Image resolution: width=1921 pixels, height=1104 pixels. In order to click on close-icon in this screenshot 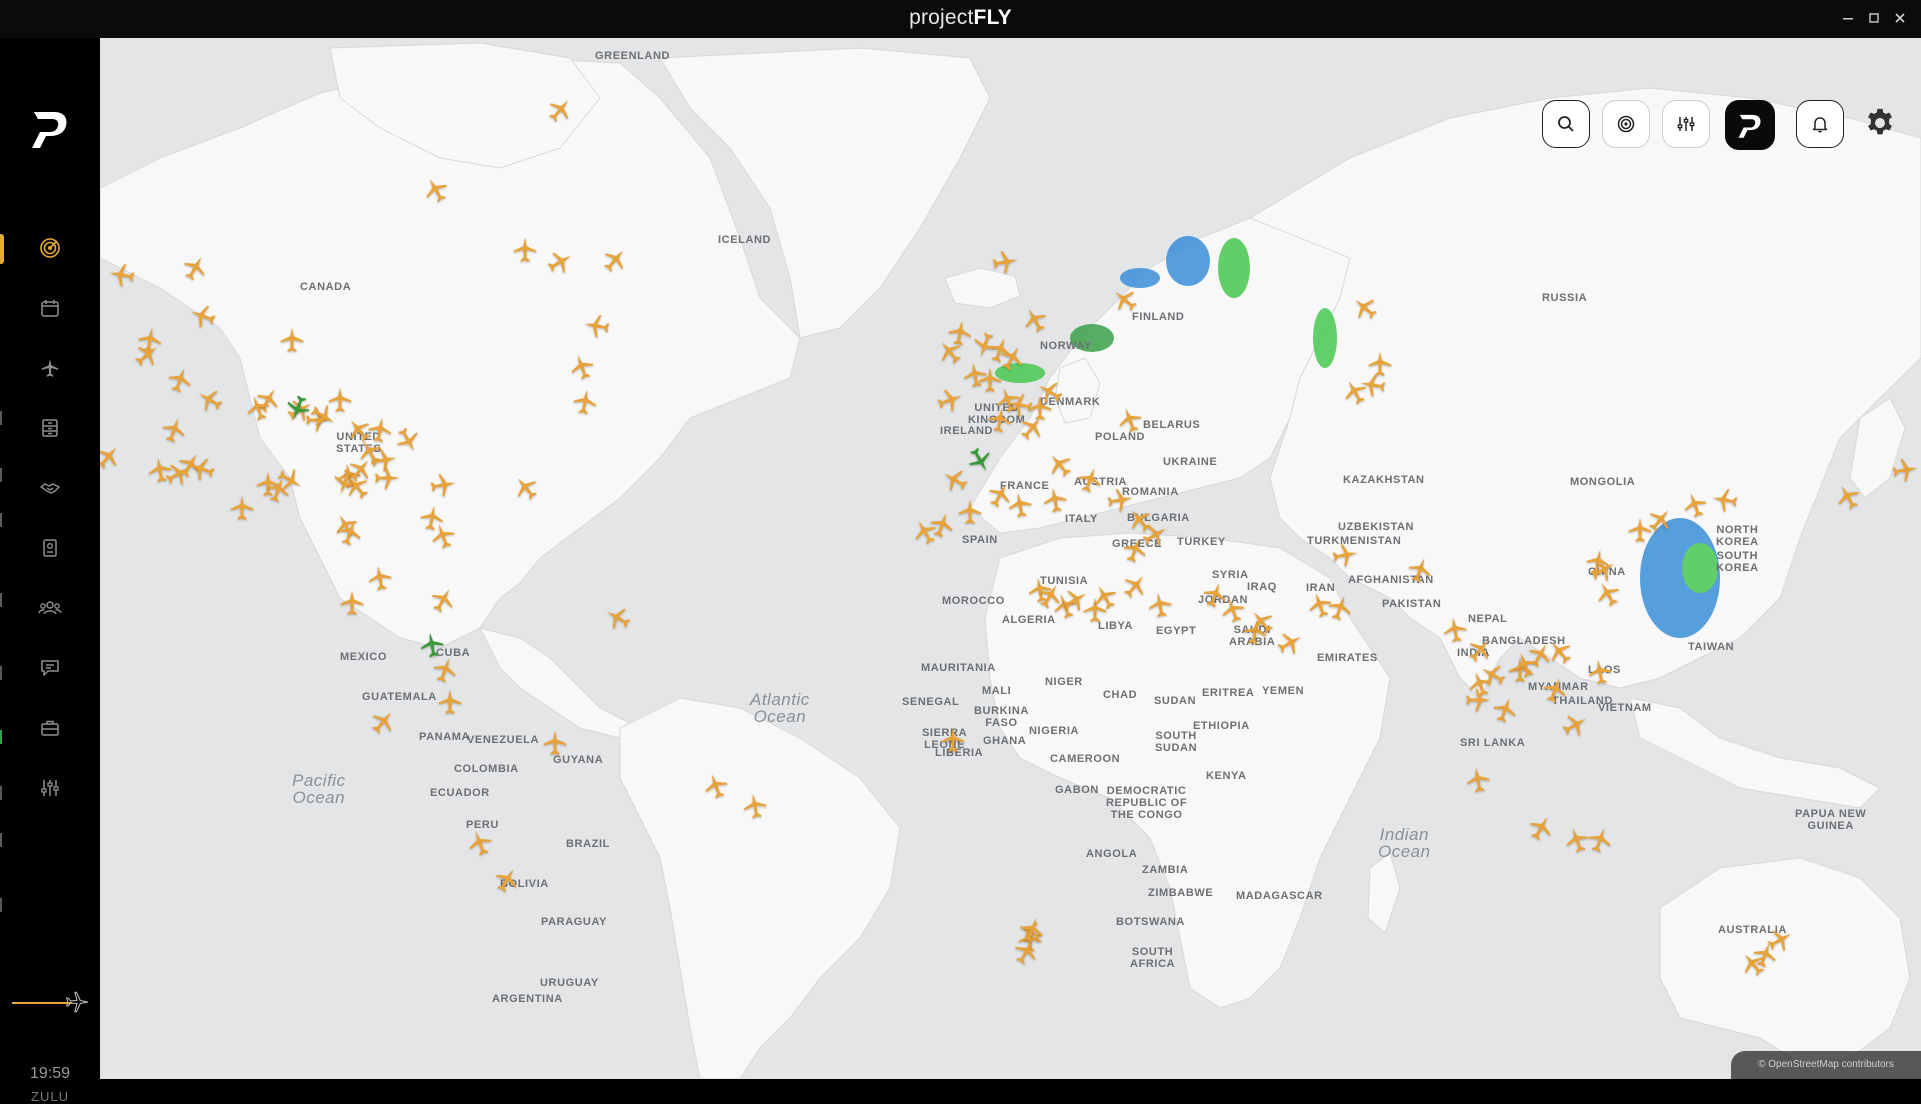, I will do `click(1900, 19)`.